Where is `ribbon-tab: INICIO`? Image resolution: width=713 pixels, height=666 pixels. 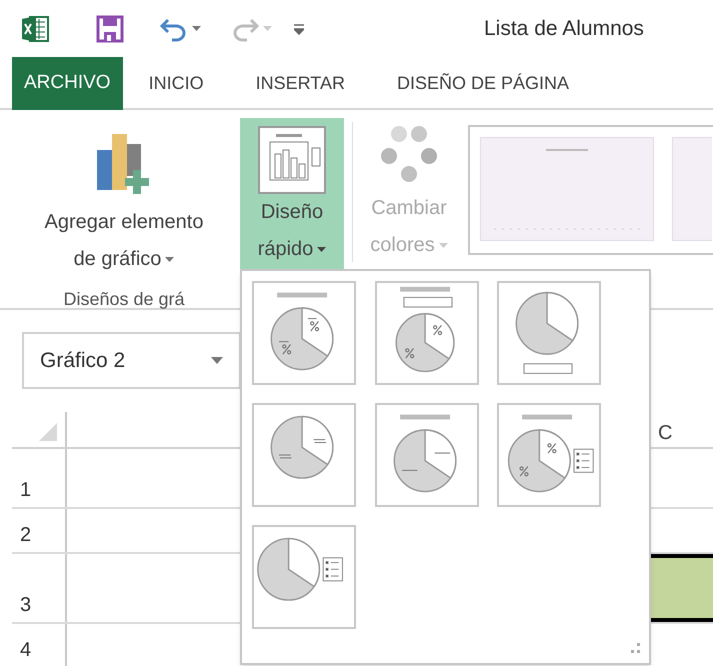 ribbon-tab: INICIO is located at coordinates (176, 83).